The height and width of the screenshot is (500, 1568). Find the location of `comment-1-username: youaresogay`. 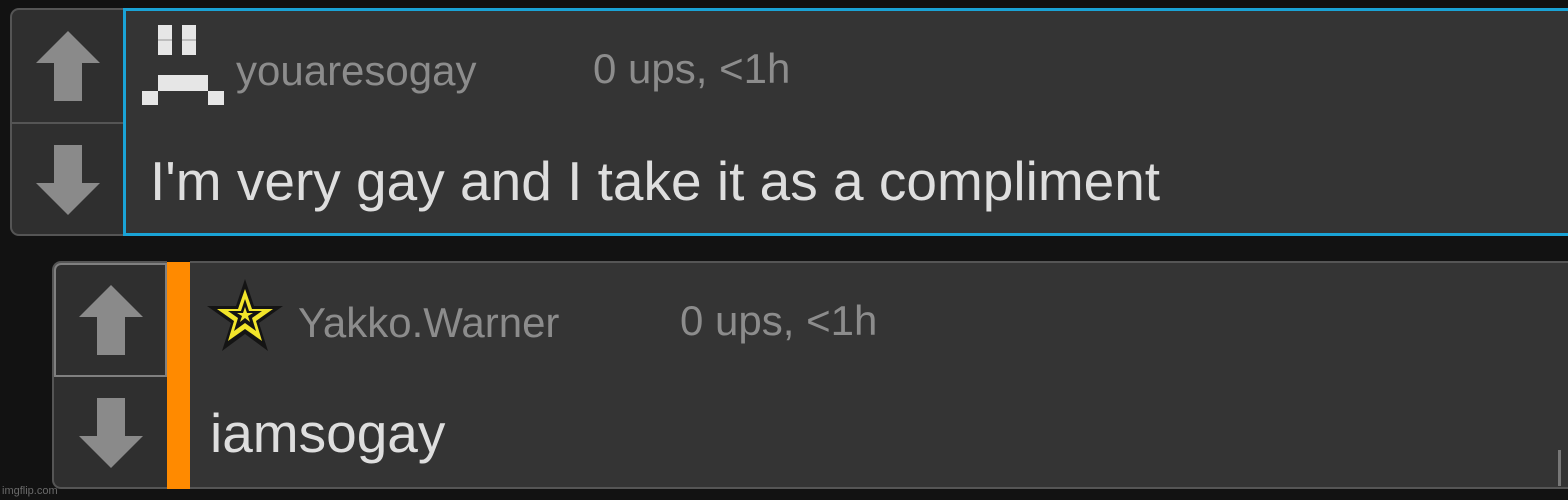

comment-1-username: youaresogay is located at coordinates (356, 71).